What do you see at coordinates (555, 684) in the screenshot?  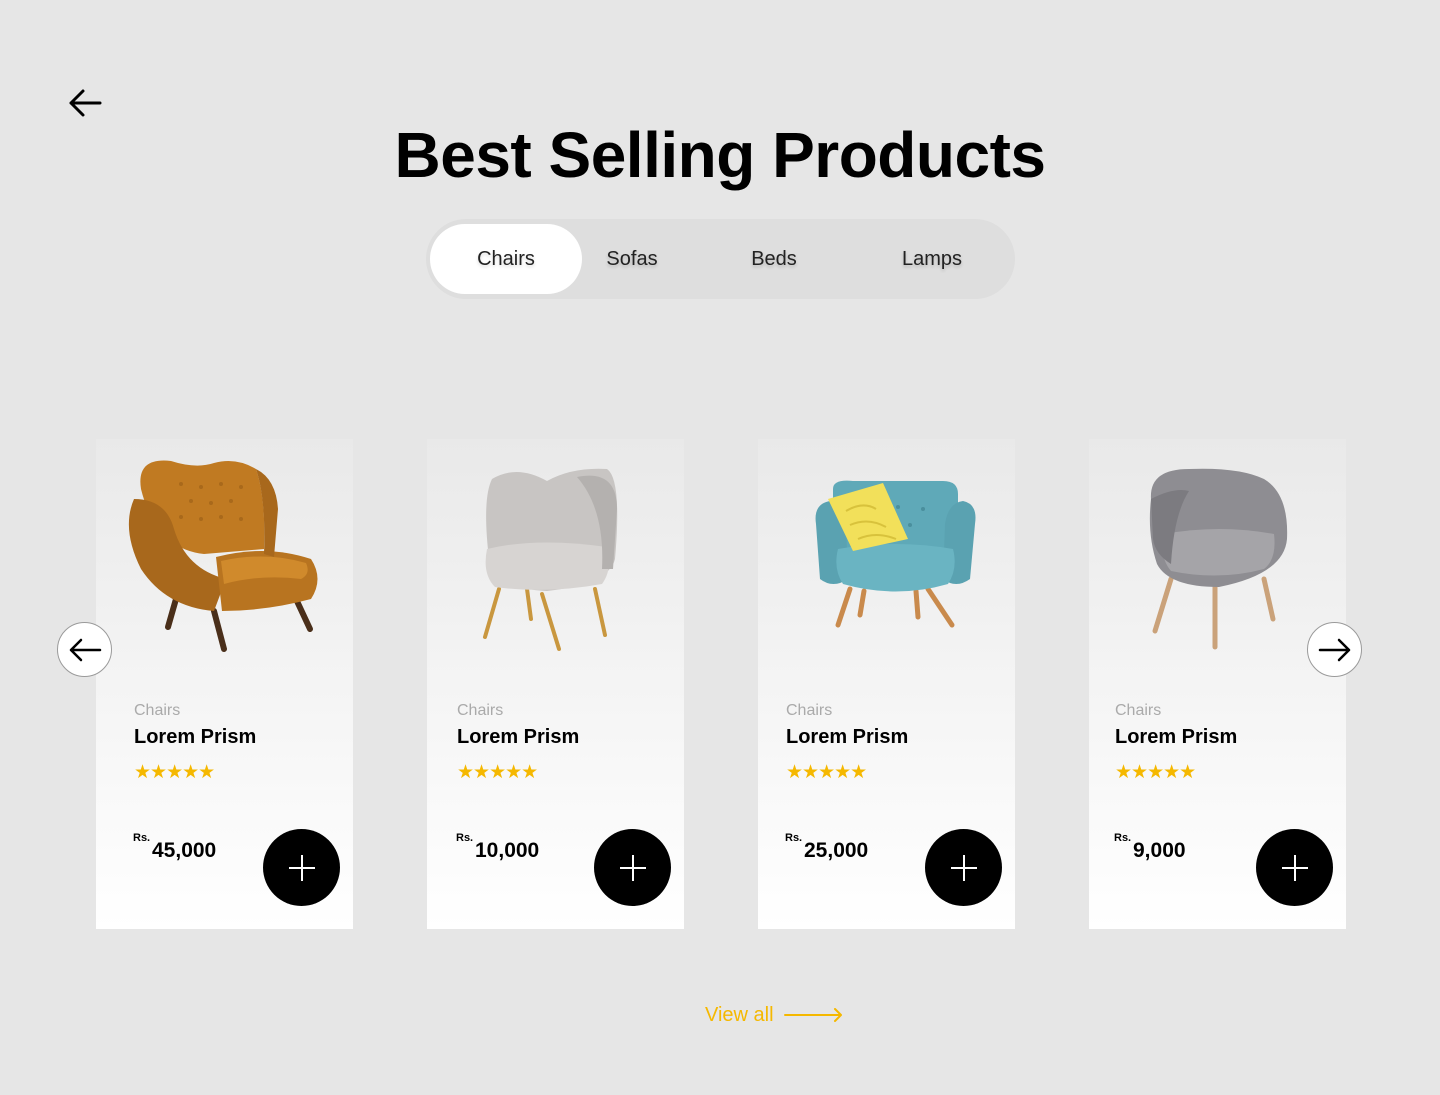 I see `product-card: Chairs Lorem Prism ★★★★★ Rs. 10,000` at bounding box center [555, 684].